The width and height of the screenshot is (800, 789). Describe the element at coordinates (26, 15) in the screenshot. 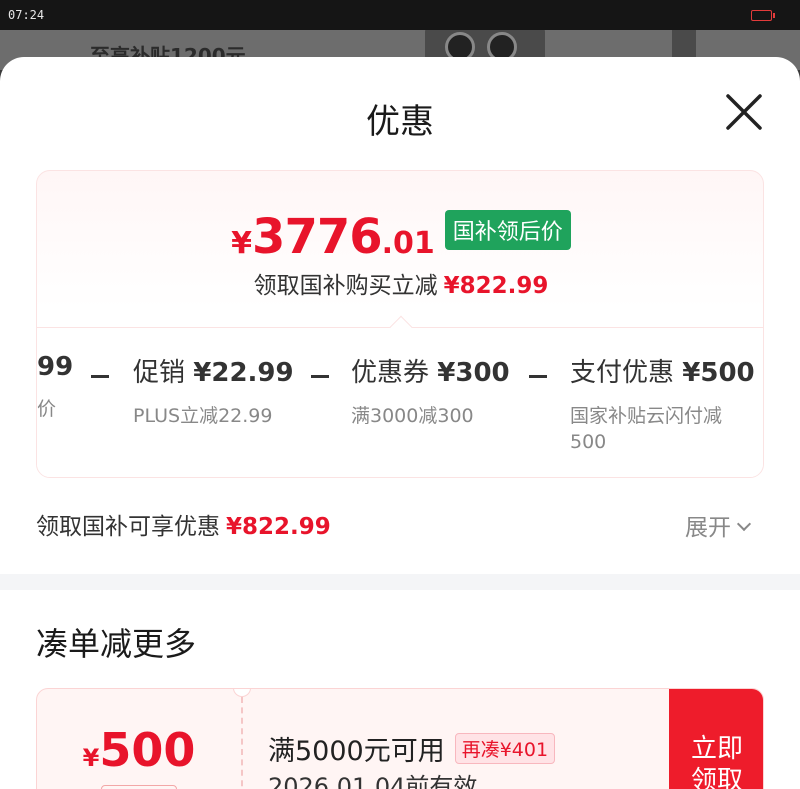

I see `status-time: 07:24` at that location.